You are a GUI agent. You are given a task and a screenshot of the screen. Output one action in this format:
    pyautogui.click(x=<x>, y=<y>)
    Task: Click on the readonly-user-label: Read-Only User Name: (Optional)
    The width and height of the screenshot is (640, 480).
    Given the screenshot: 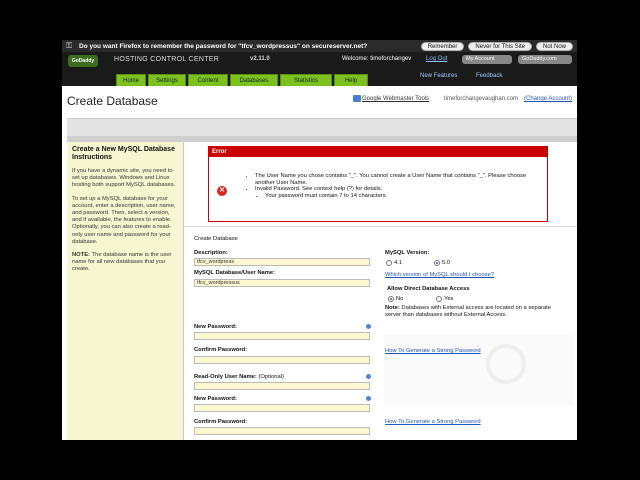 What is the action you would take?
    pyautogui.click(x=239, y=377)
    